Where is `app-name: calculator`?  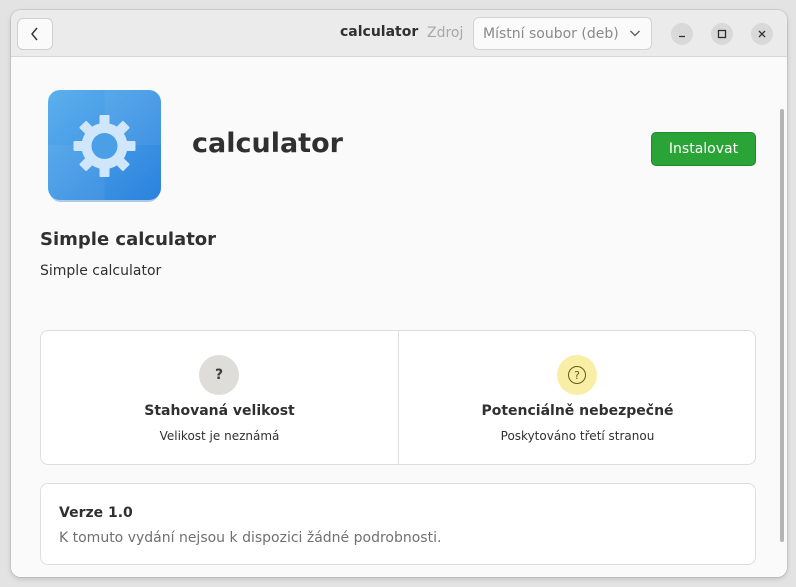 app-name: calculator is located at coordinates (267, 143).